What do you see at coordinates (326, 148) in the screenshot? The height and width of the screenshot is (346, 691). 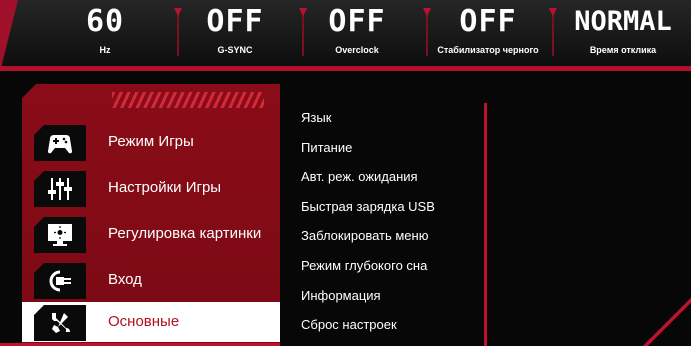 I see `submenu-item-power: Питание` at bounding box center [326, 148].